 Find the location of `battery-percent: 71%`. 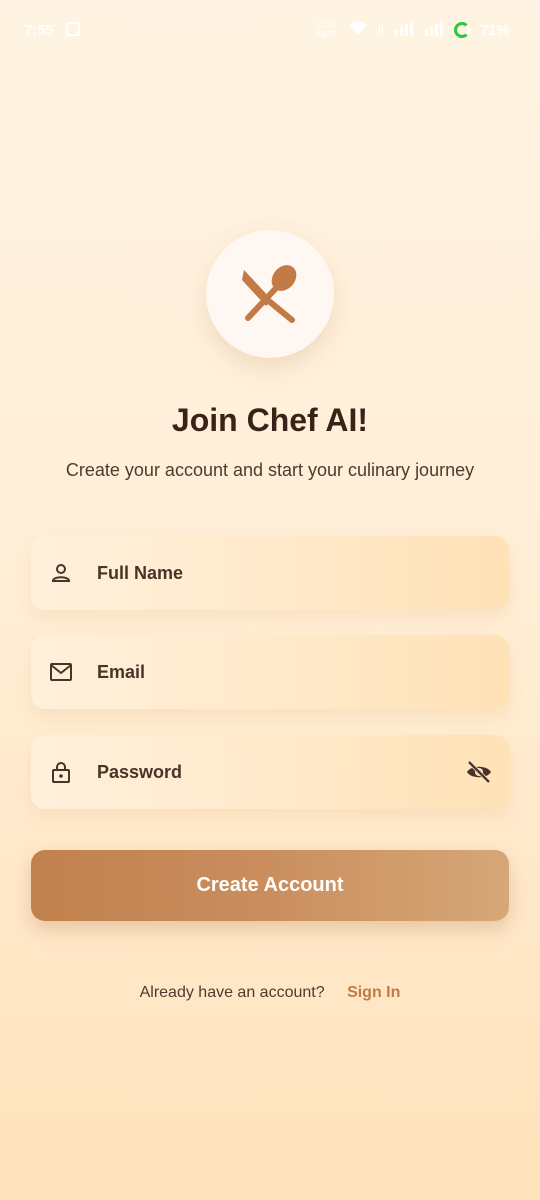

battery-percent: 71% is located at coordinates (494, 30).